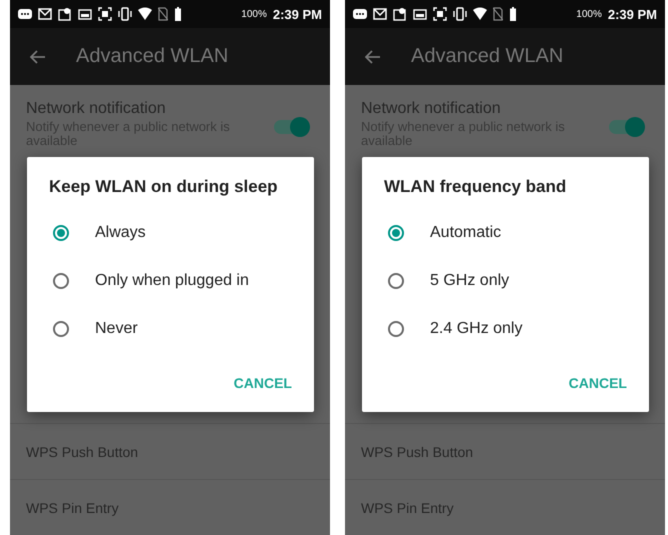  What do you see at coordinates (476, 329) in the screenshot?
I see `option-label: 2.4 GHz only` at bounding box center [476, 329].